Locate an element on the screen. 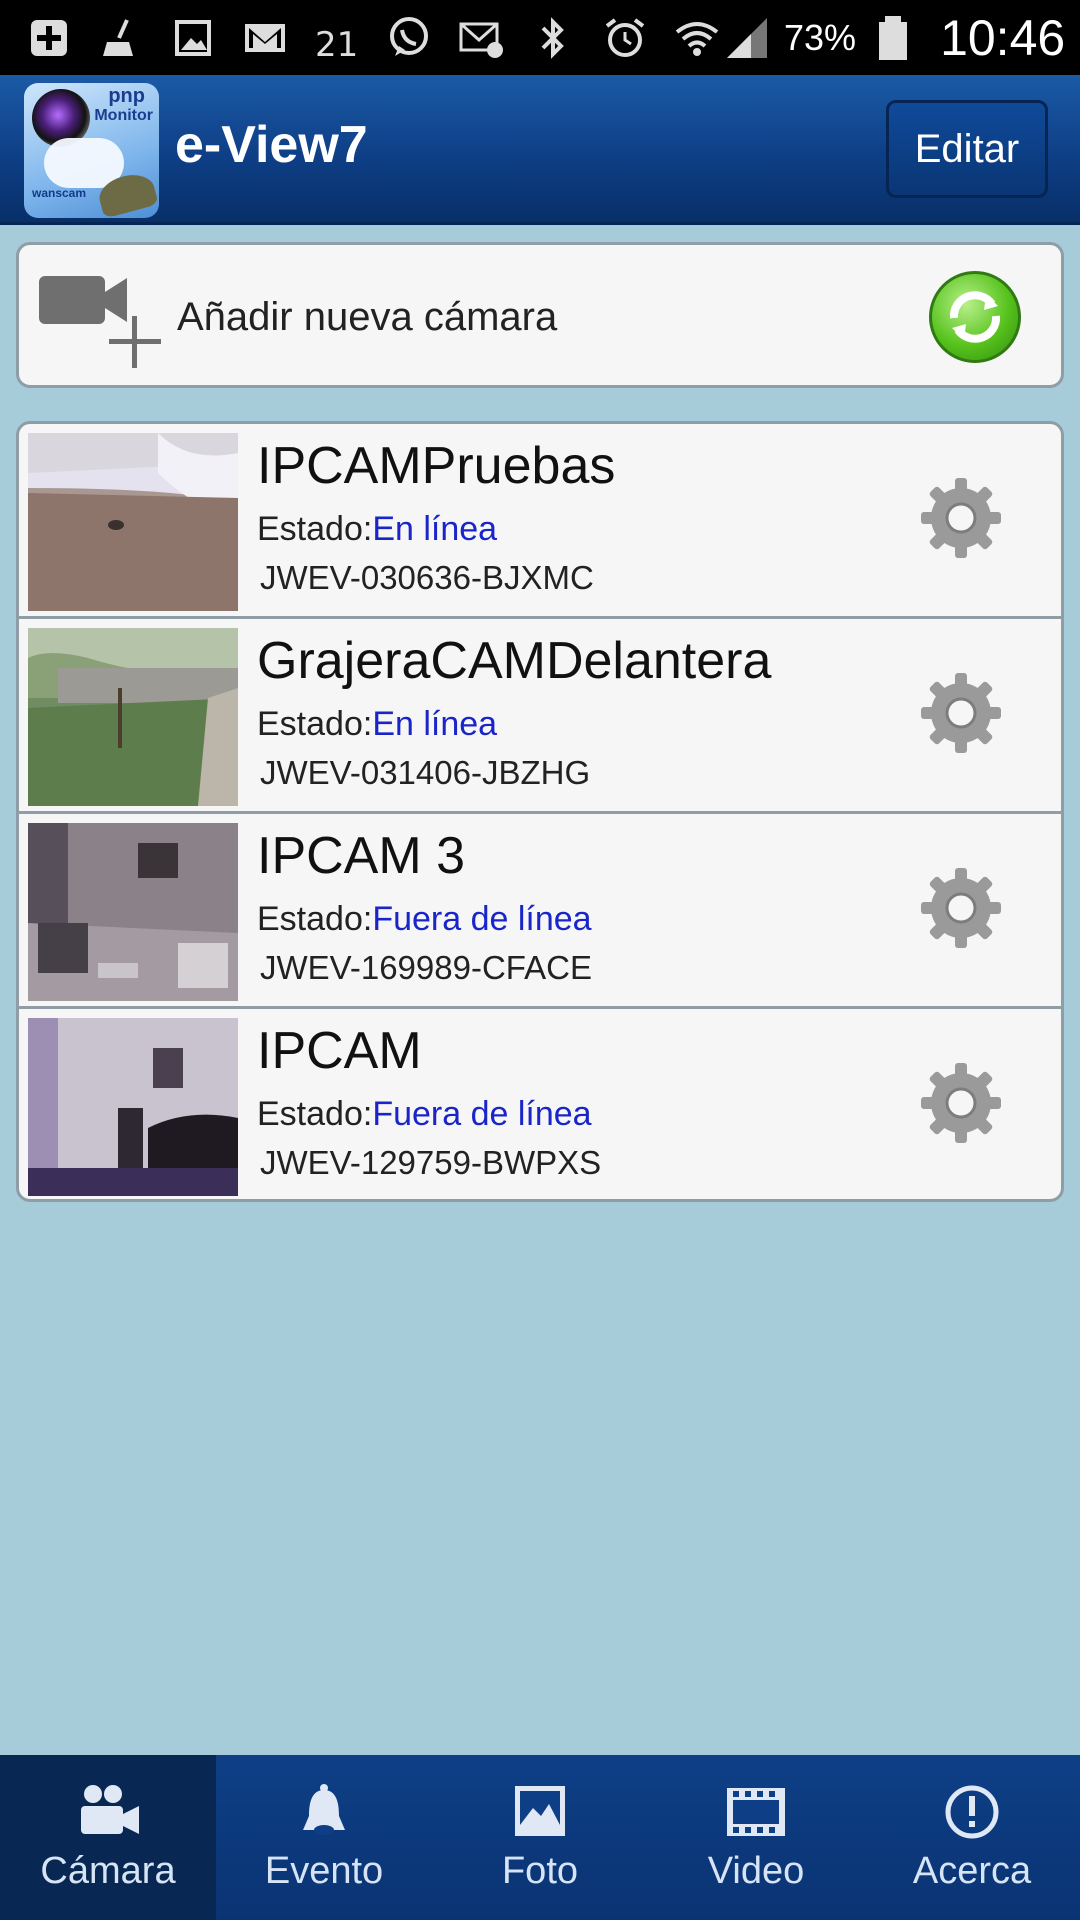 This screenshot has width=1080, height=1920. photo-icon is located at coordinates (540, 1811).